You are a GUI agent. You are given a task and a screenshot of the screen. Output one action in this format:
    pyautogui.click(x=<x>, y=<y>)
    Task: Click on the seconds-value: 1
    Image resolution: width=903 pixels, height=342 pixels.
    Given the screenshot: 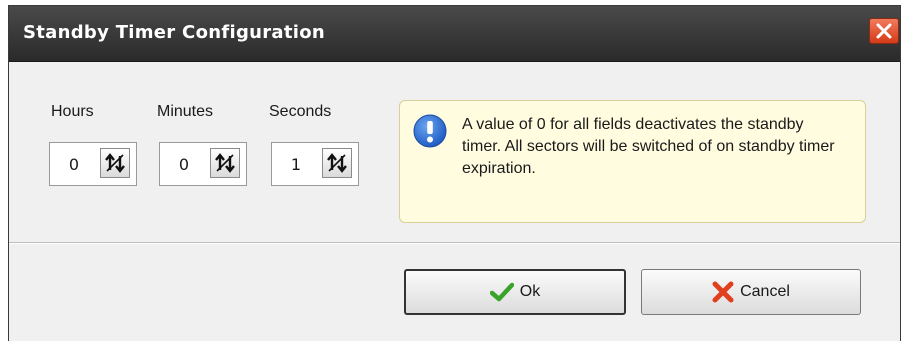 What is the action you would take?
    pyautogui.click(x=296, y=164)
    